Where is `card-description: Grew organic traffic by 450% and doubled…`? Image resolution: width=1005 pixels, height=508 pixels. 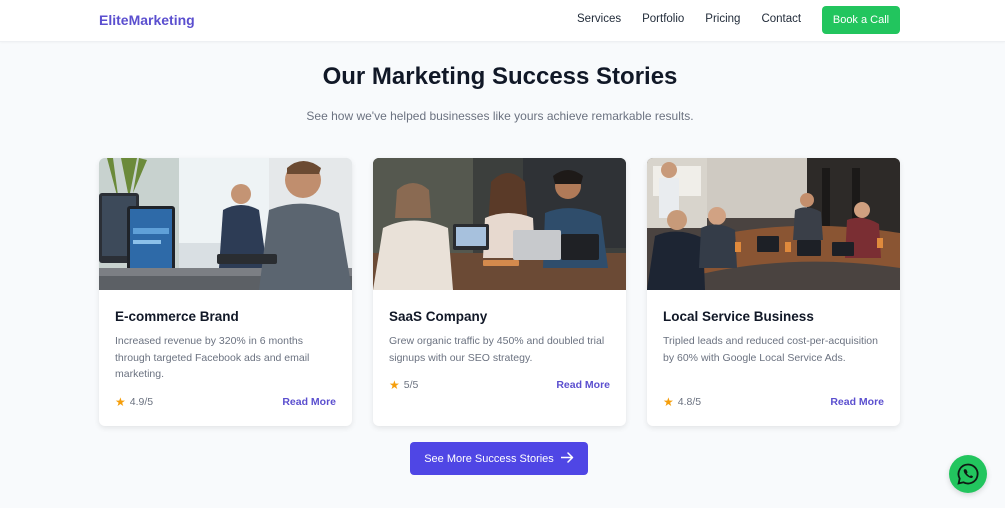 card-description: Grew organic traffic by 450% and doubled… is located at coordinates (497, 349).